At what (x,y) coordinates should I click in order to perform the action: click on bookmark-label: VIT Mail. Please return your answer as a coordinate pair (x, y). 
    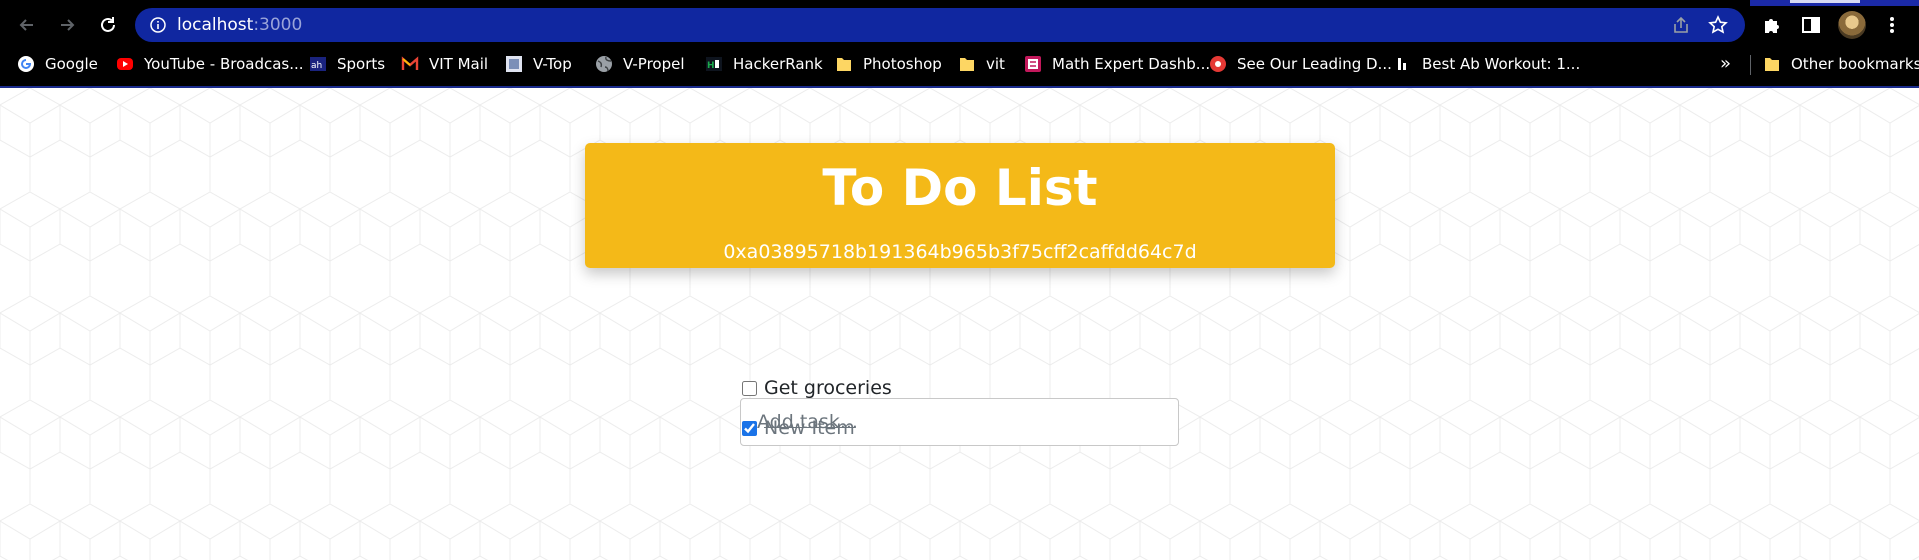
    Looking at the image, I should click on (459, 64).